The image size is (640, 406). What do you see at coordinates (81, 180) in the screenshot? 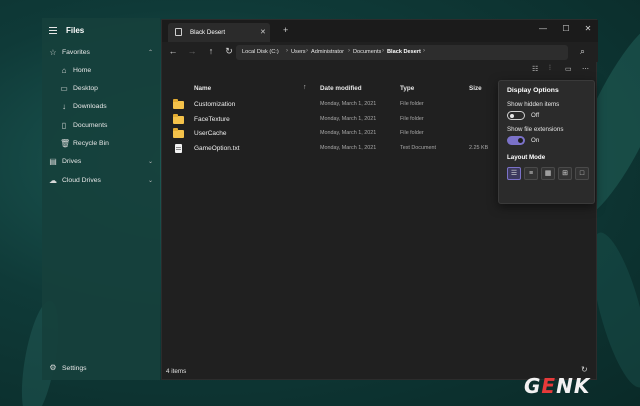
I see `sidebar-item-label: Cloud Drives` at bounding box center [81, 180].